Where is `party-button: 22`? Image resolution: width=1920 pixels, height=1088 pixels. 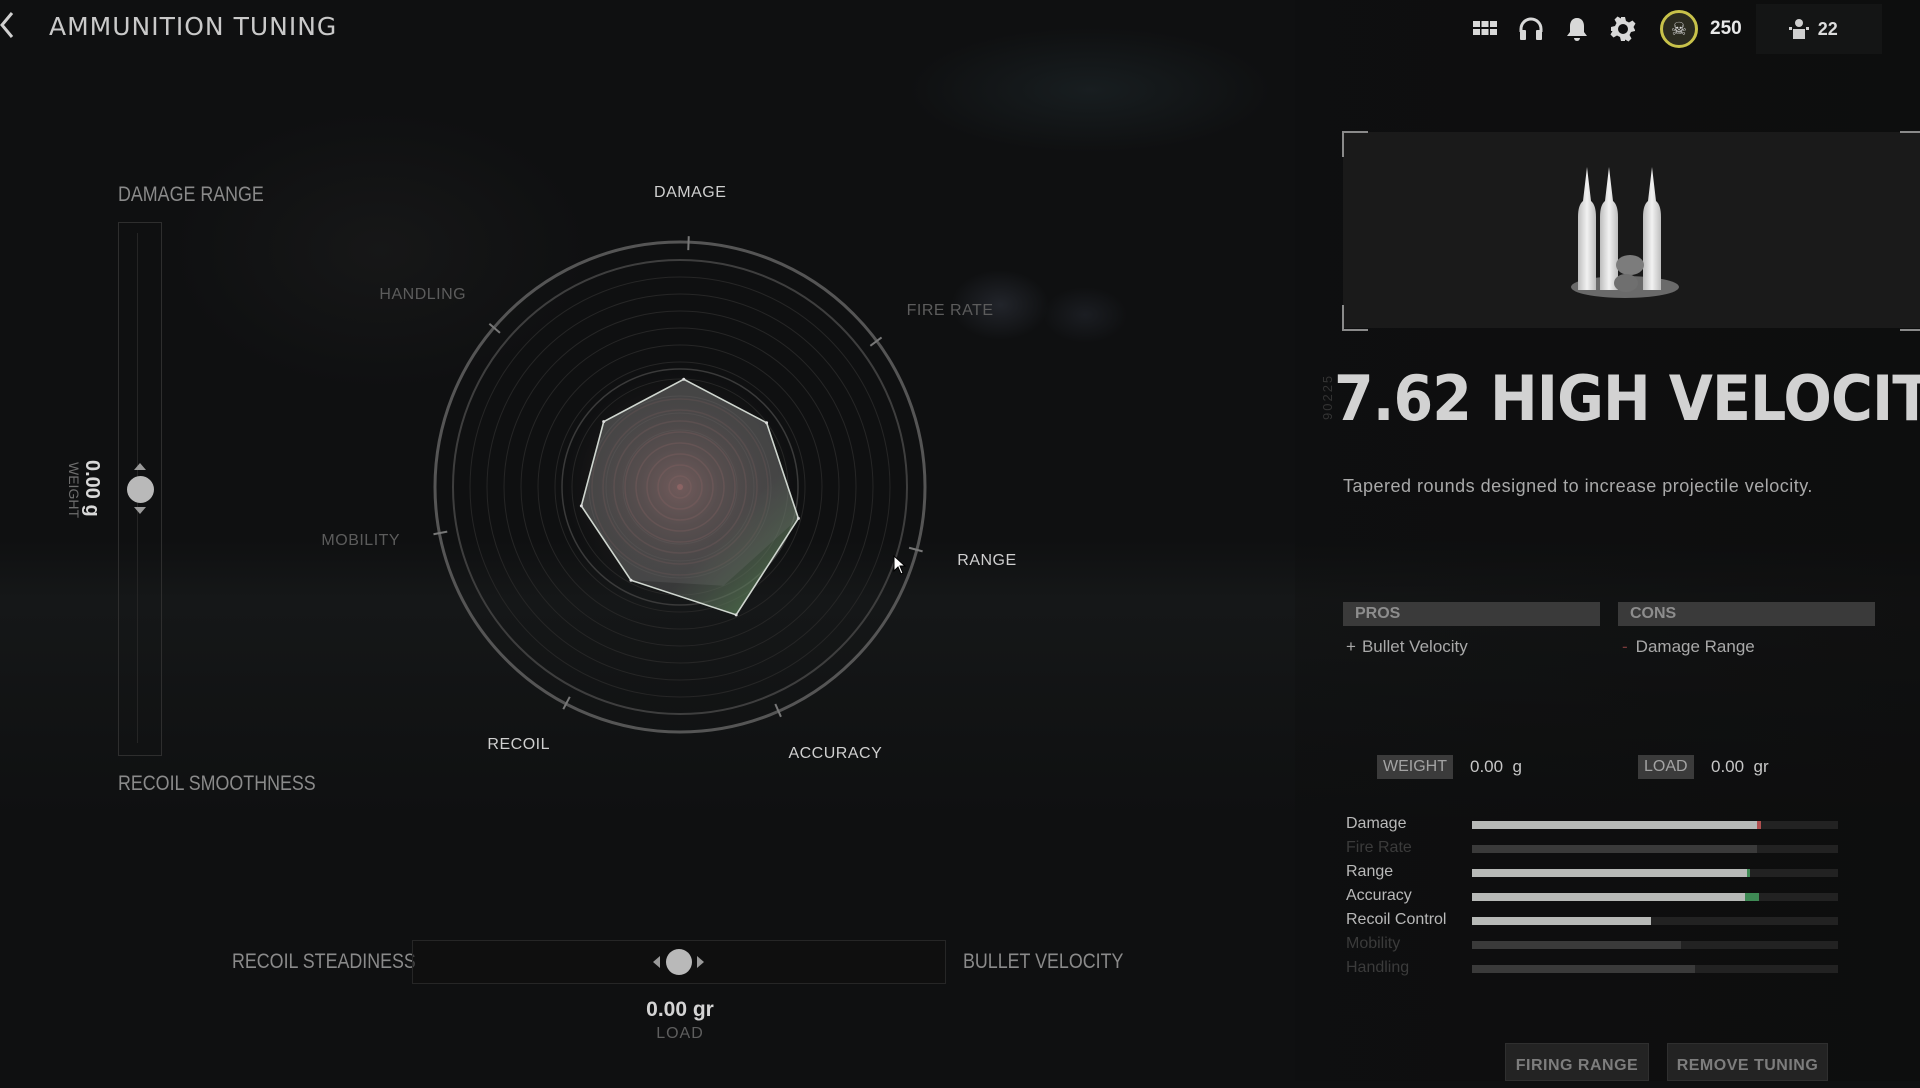
party-button: 22 is located at coordinates (1819, 29).